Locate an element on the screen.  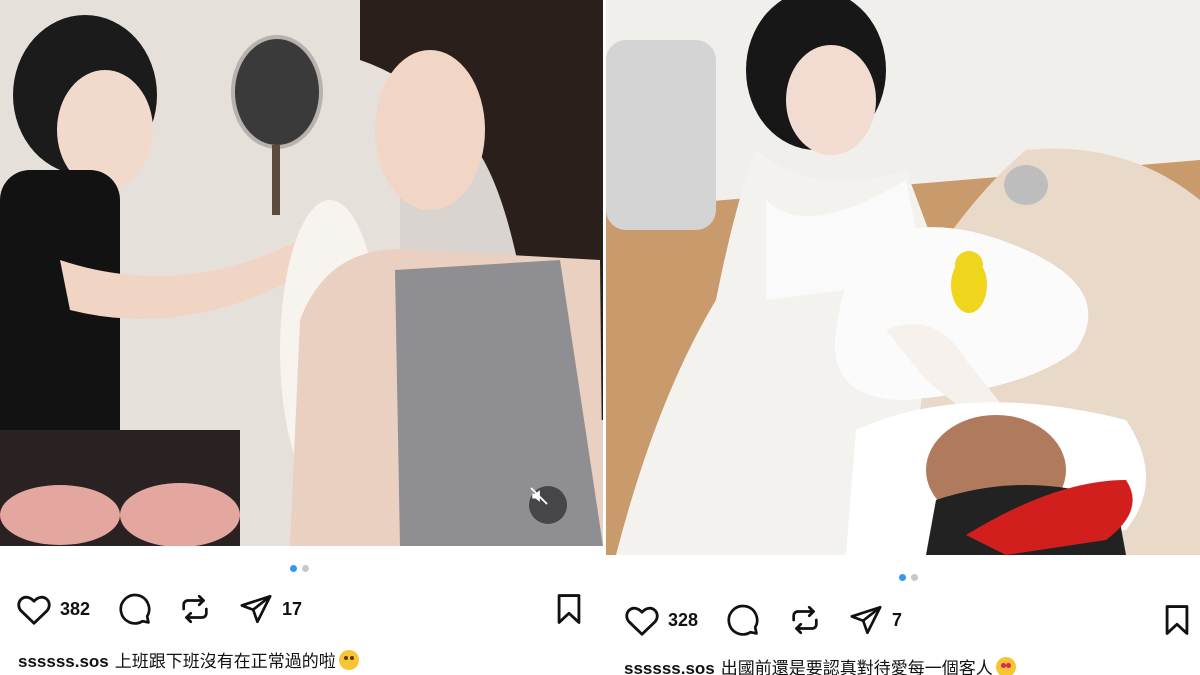
post-actions-bar: 382 17 is located at coordinates (301, 609).